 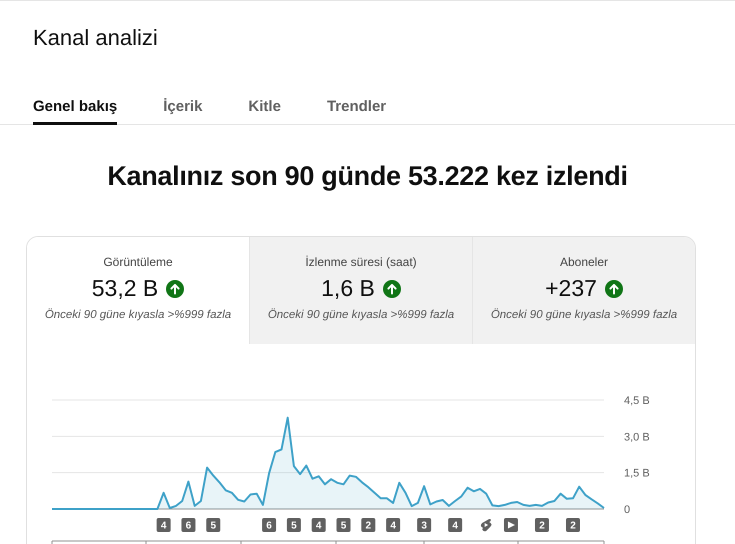 I want to click on tab: Genel bakış, so click(x=75, y=102).